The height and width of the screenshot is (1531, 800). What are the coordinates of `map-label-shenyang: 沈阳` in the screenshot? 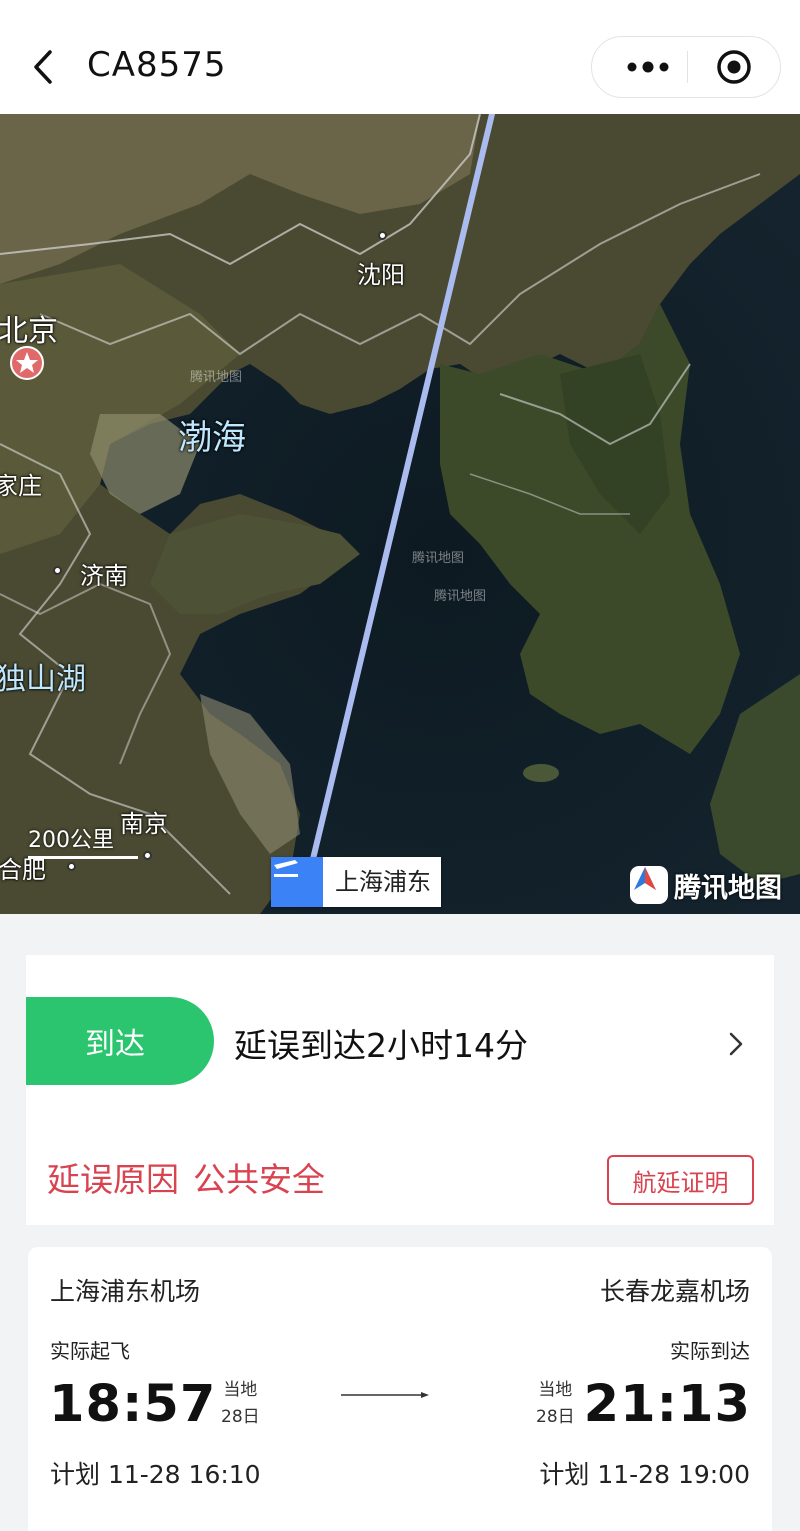 It's located at (381, 275).